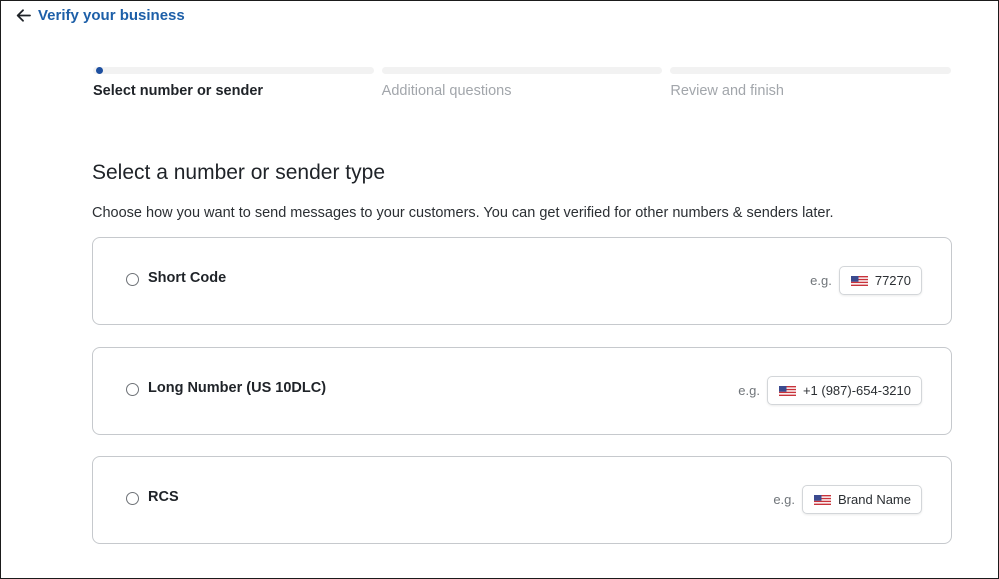  I want to click on step-label: Additional questions, so click(446, 91).